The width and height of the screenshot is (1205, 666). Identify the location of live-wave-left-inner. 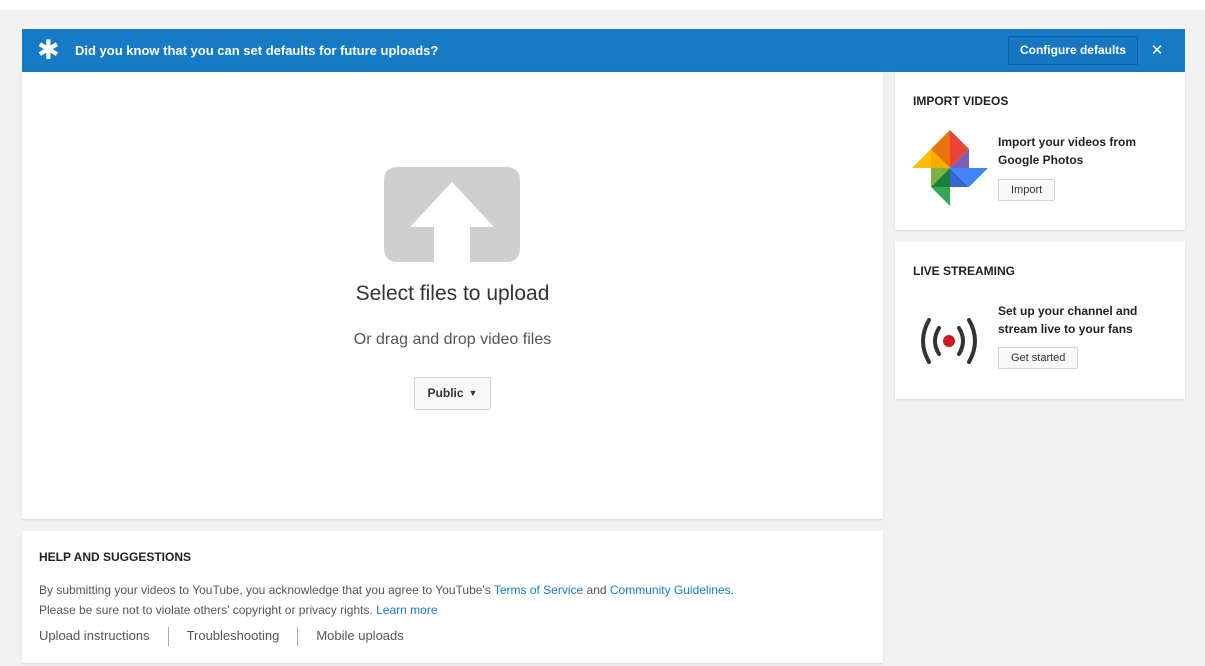
(937, 341).